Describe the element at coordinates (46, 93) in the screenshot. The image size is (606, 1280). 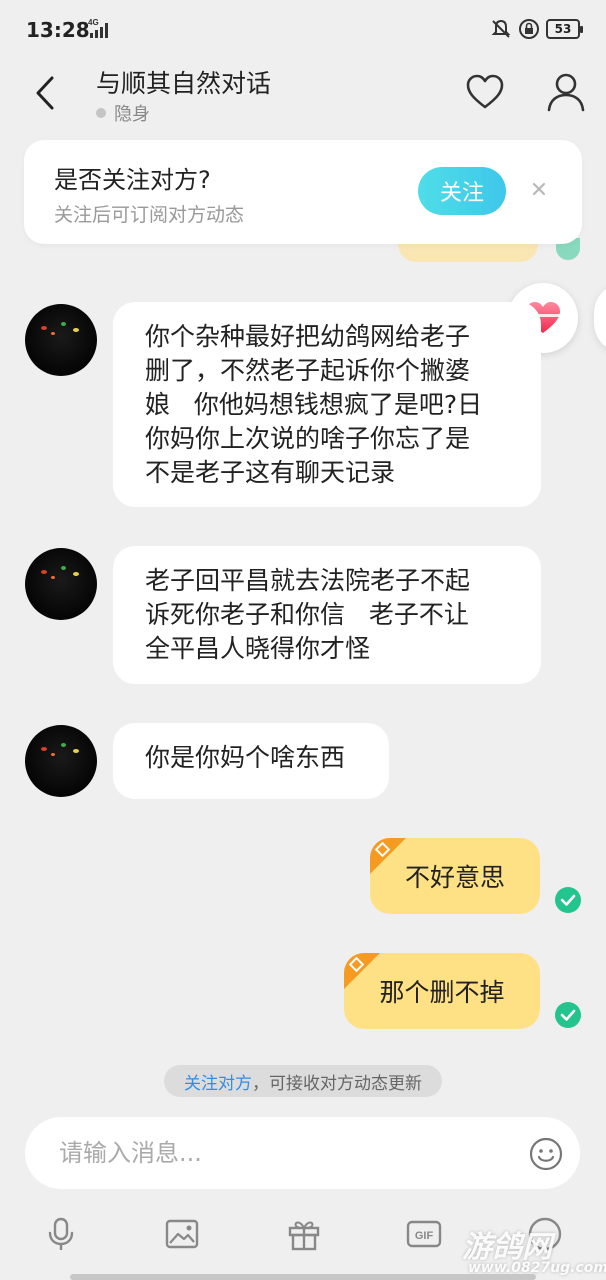
I see `chevron-left-icon` at that location.